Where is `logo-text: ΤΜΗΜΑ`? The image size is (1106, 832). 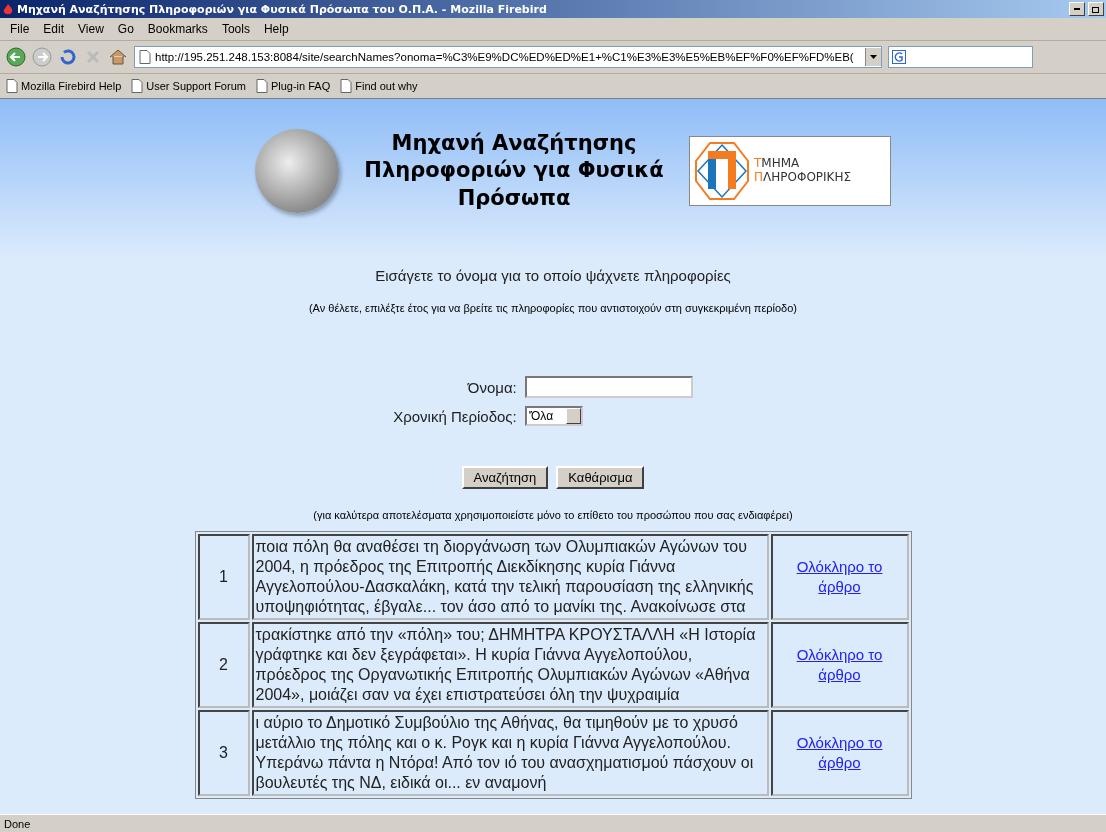
logo-text: ΤΜΗΜΑ is located at coordinates (777, 164).